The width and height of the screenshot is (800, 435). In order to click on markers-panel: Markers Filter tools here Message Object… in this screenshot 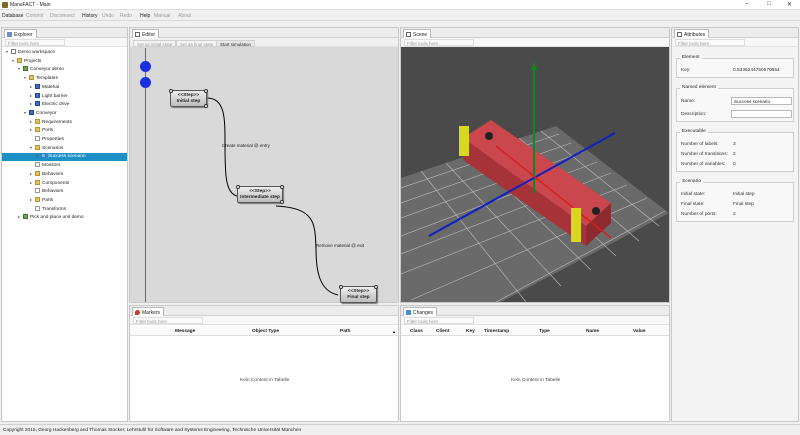, I will do `click(264, 363)`.